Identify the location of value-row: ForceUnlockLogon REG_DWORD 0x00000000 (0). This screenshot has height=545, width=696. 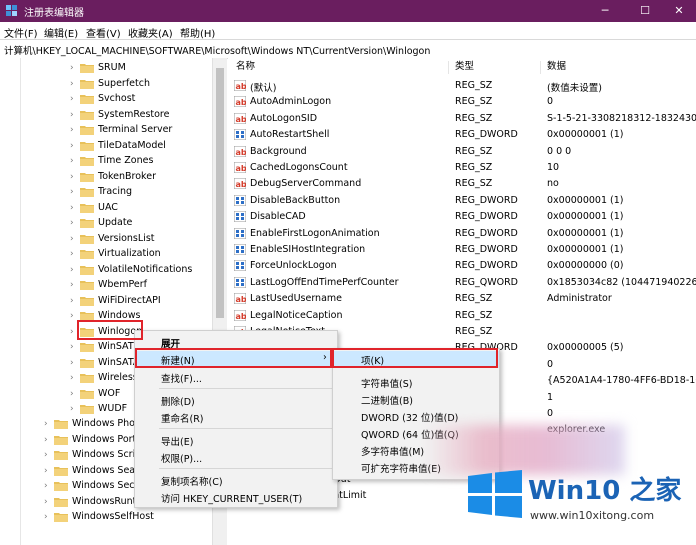
(462, 266).